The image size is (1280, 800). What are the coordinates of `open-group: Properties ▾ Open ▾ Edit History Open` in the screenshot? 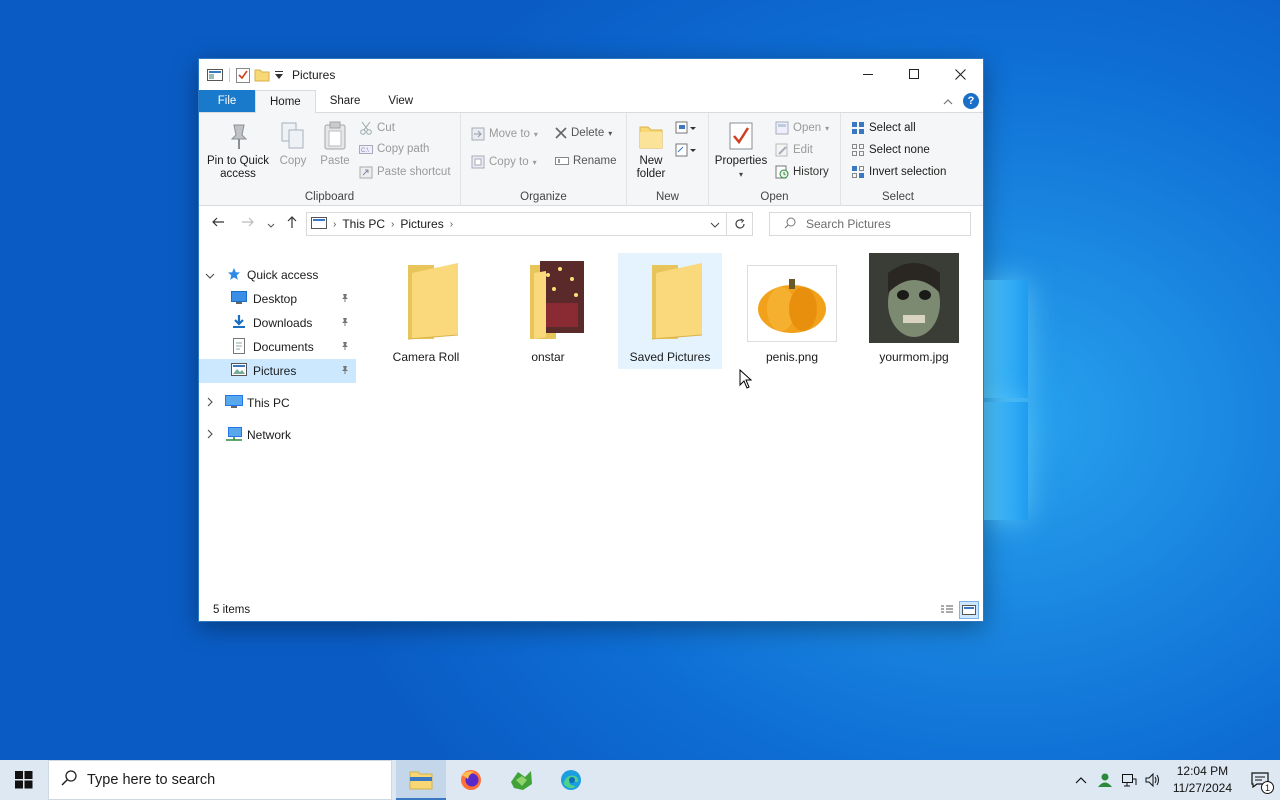 It's located at (775, 159).